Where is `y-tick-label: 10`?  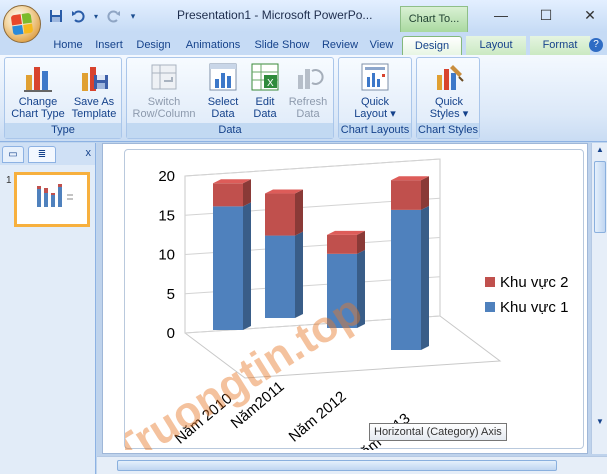
y-tick-label: 10 is located at coordinates (166, 255).